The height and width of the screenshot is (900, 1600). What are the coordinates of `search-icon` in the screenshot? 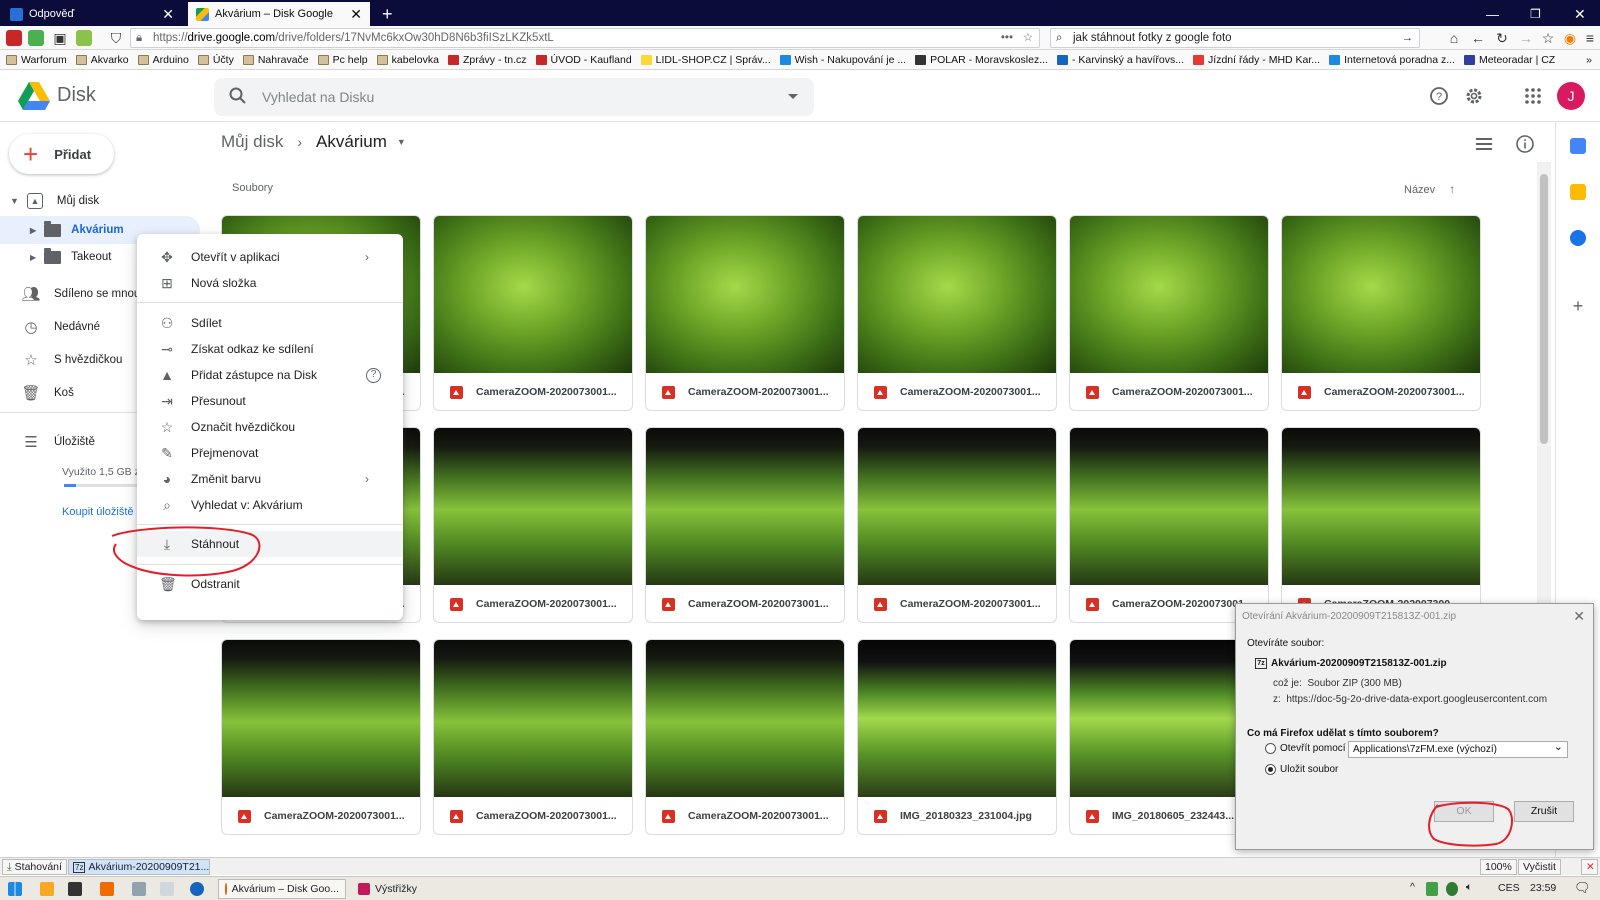 It's located at (238, 96).